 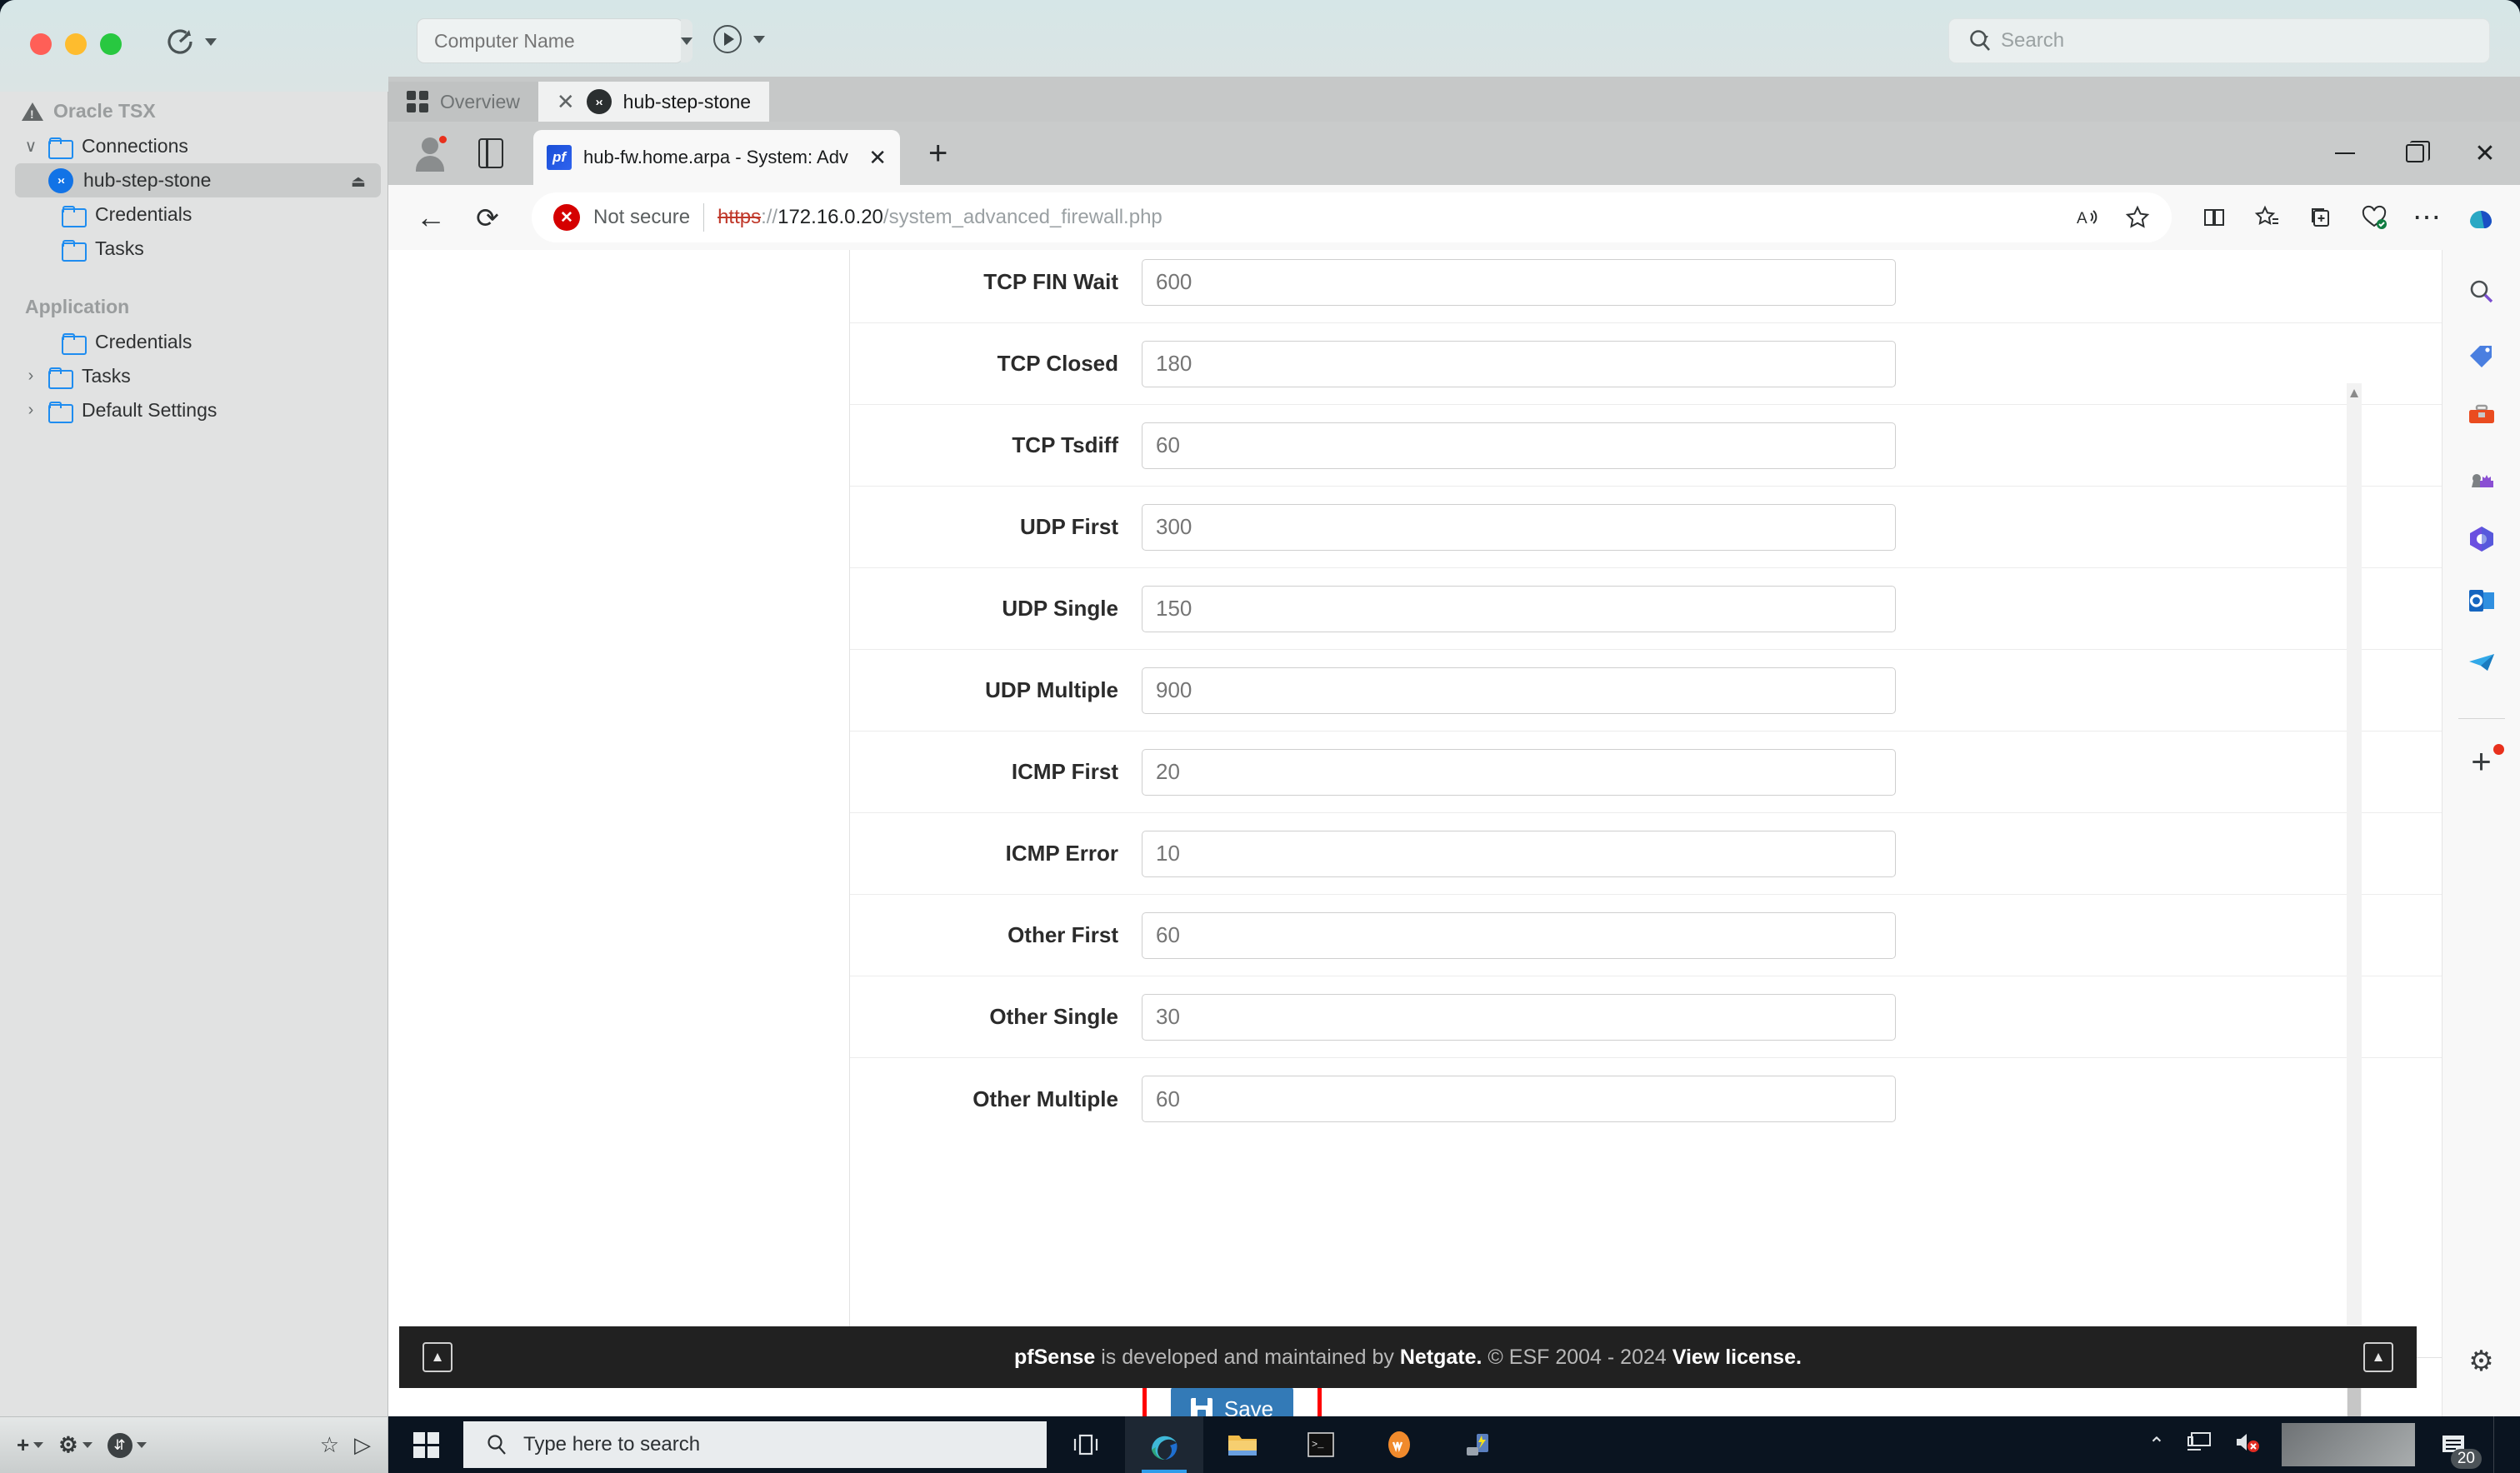 What do you see at coordinates (194, 342) in the screenshot?
I see `sidebar-item-credentials-app: Credentials` at bounding box center [194, 342].